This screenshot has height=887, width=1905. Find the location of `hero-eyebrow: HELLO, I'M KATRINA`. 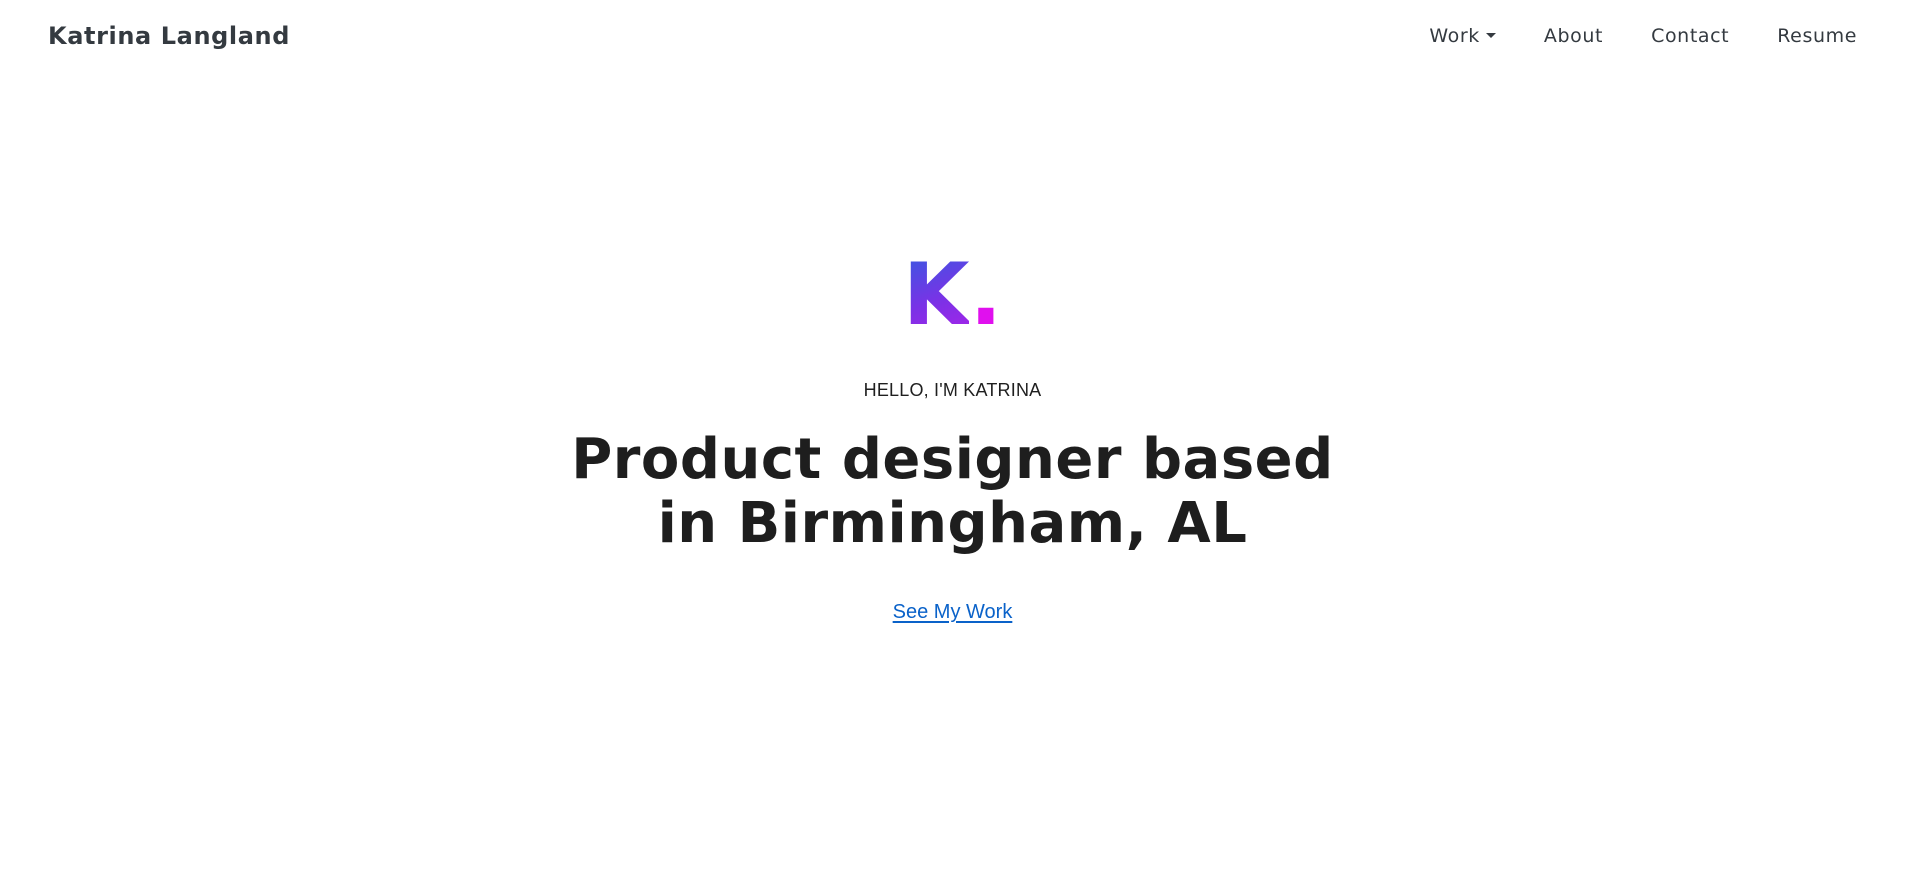

hero-eyebrow: HELLO, I'M KATRINA is located at coordinates (952, 390).